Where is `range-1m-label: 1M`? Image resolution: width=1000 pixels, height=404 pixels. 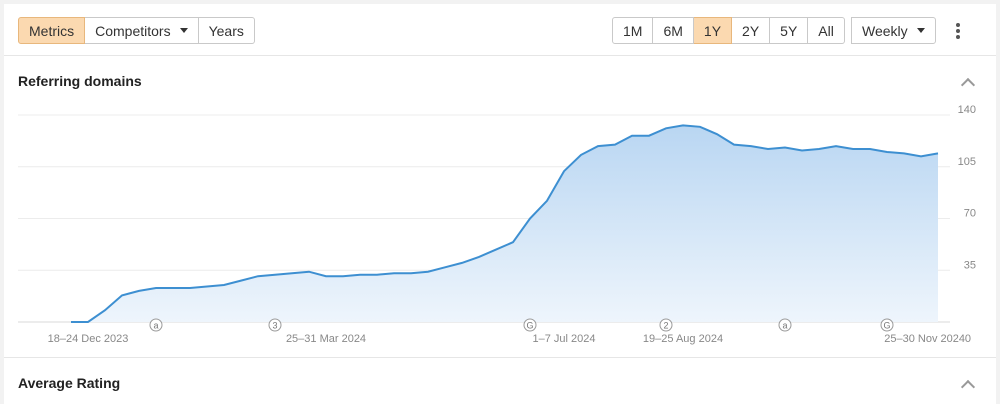 range-1m-label: 1M is located at coordinates (633, 30).